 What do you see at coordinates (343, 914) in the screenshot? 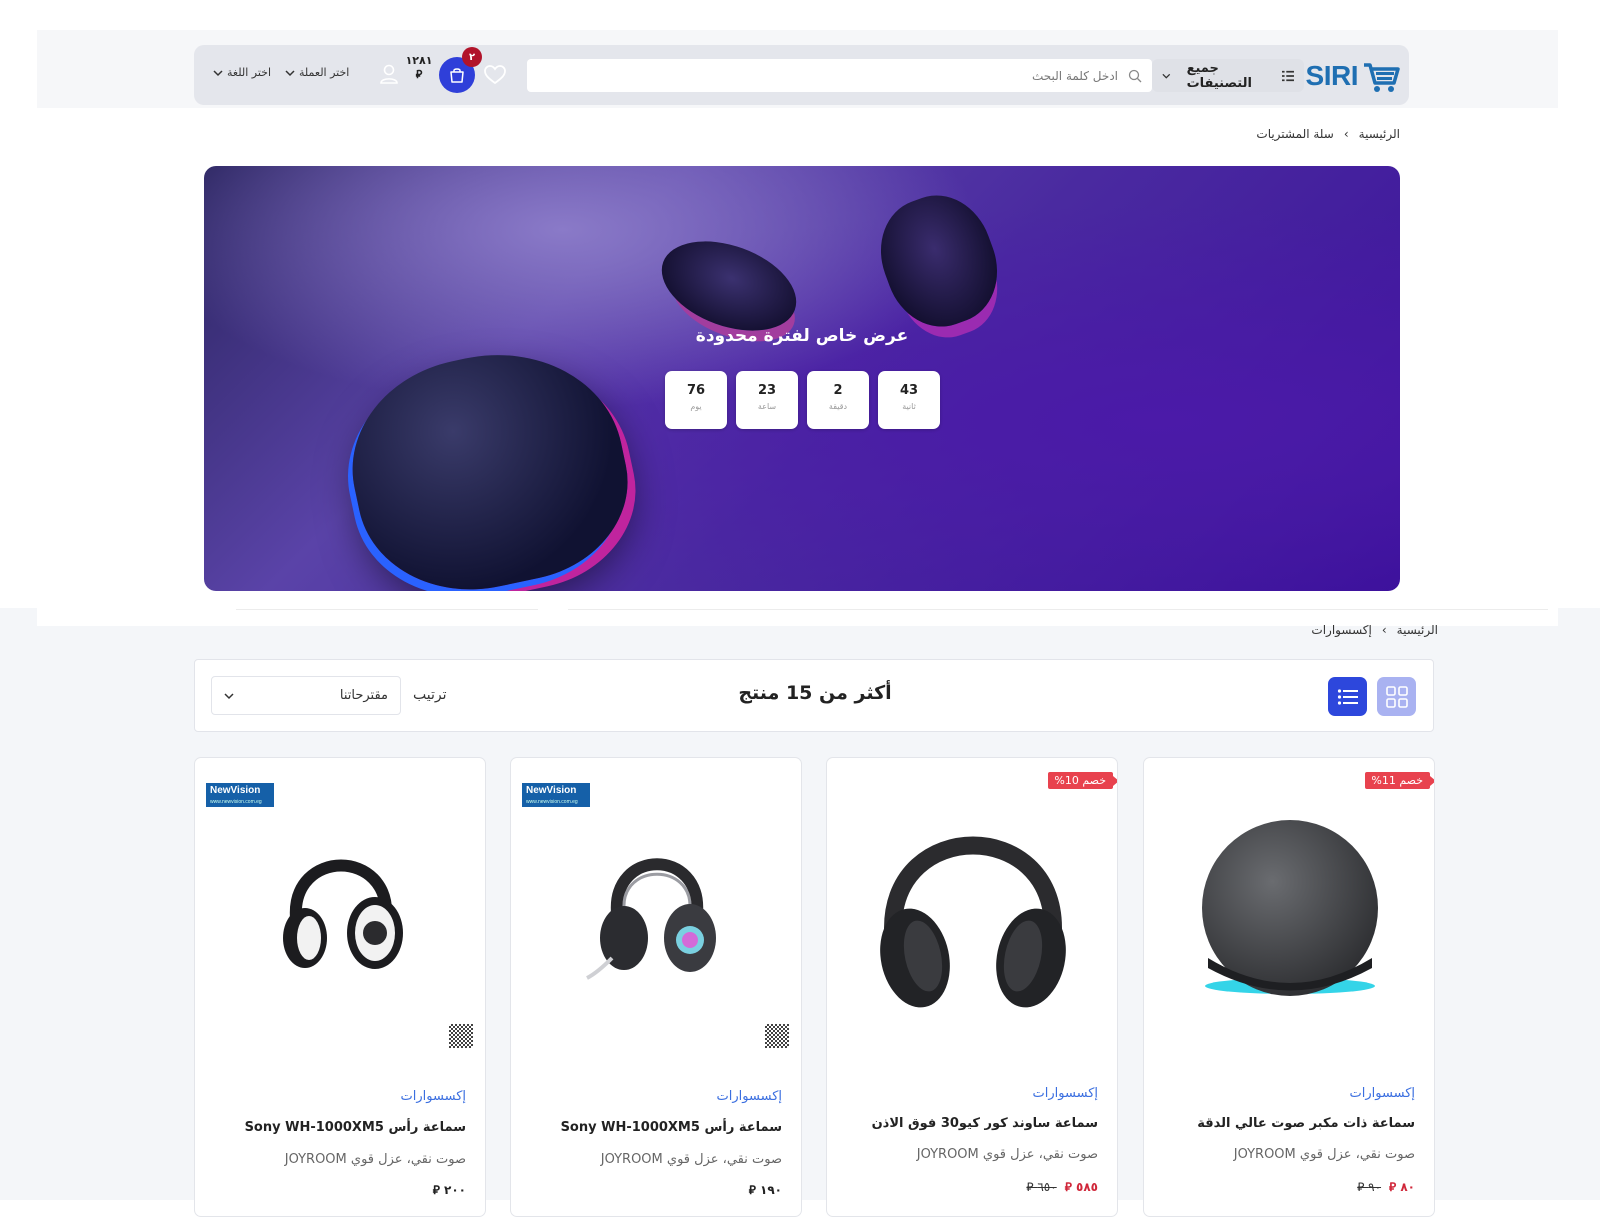
I see `bluetooth-headphones-image` at bounding box center [343, 914].